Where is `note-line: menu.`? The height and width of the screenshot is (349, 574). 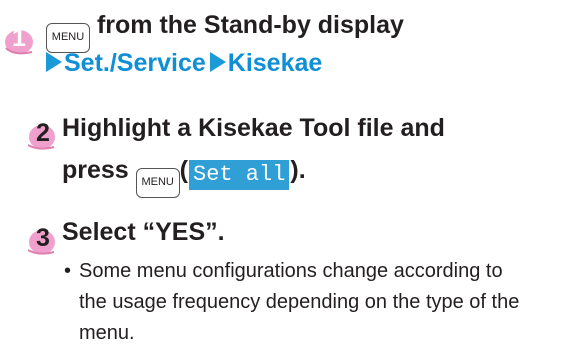 note-line: menu. is located at coordinates (107, 333).